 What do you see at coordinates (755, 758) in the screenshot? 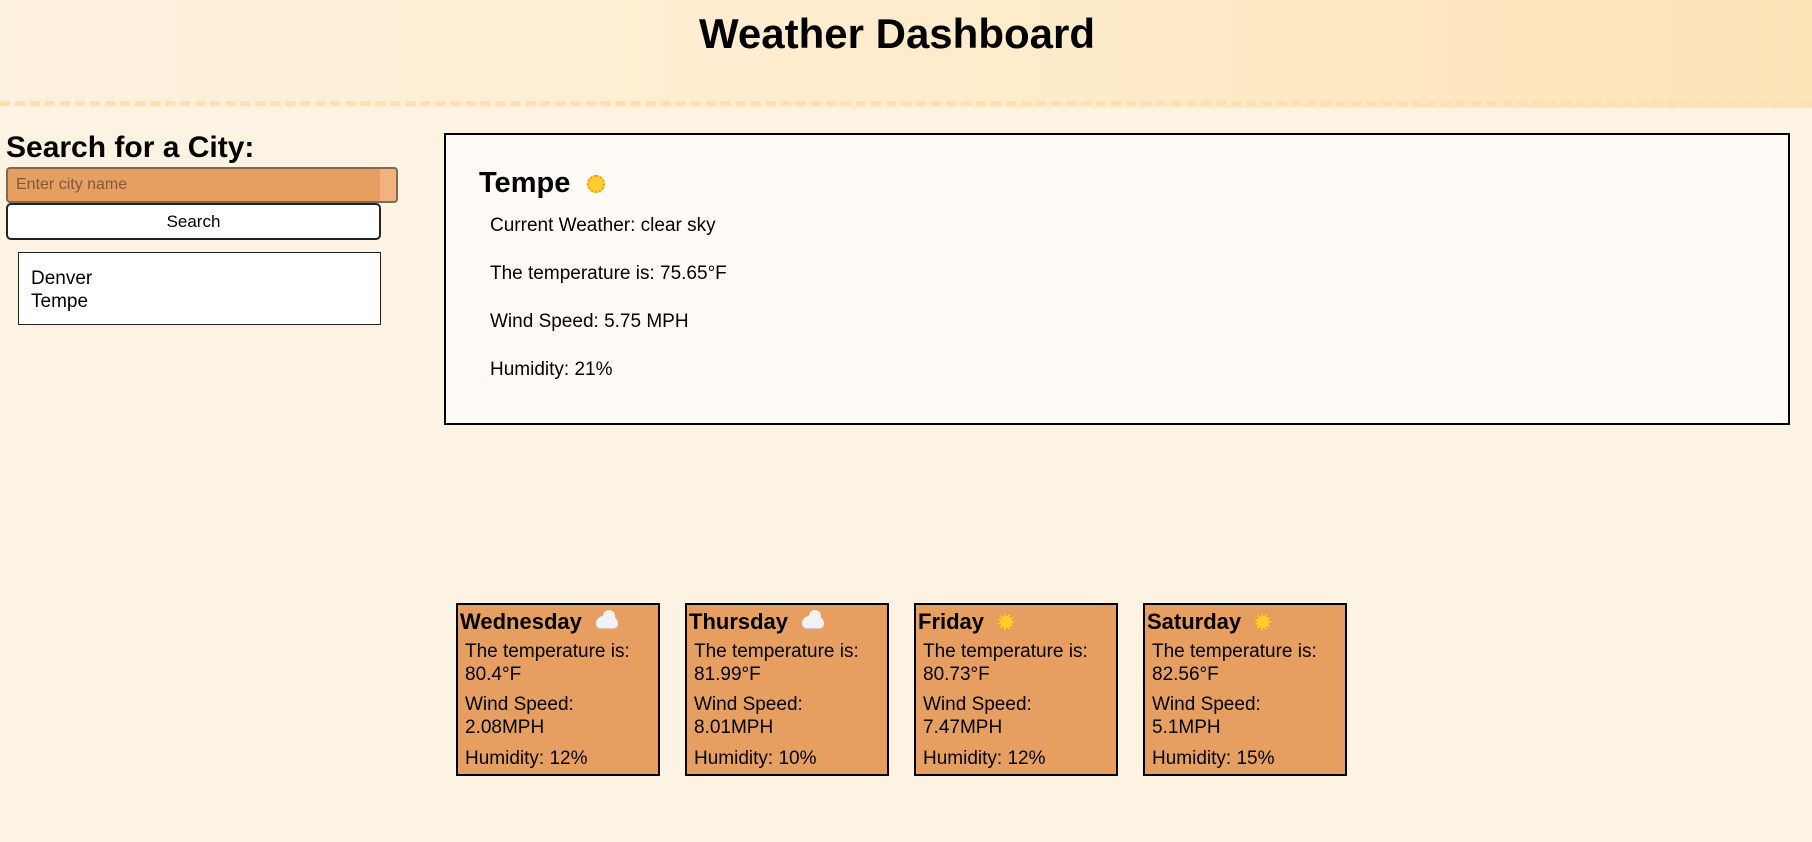
I see `forecast-humidity: Humidity: 10%` at bounding box center [755, 758].